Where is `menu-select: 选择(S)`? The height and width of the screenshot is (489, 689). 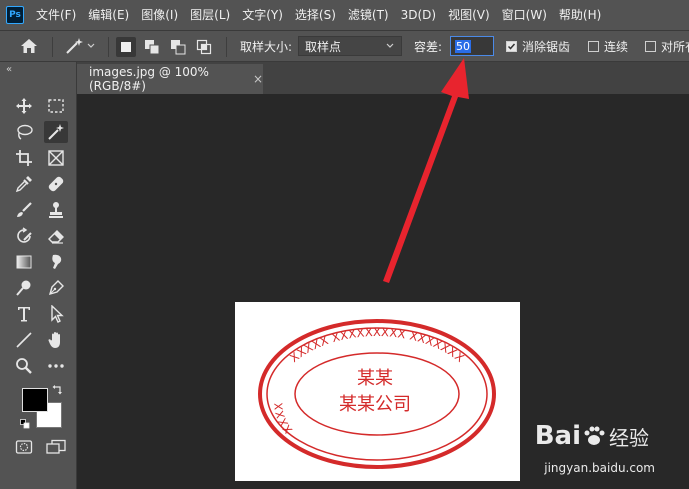
menu-select: 选择(S) is located at coordinates (315, 15).